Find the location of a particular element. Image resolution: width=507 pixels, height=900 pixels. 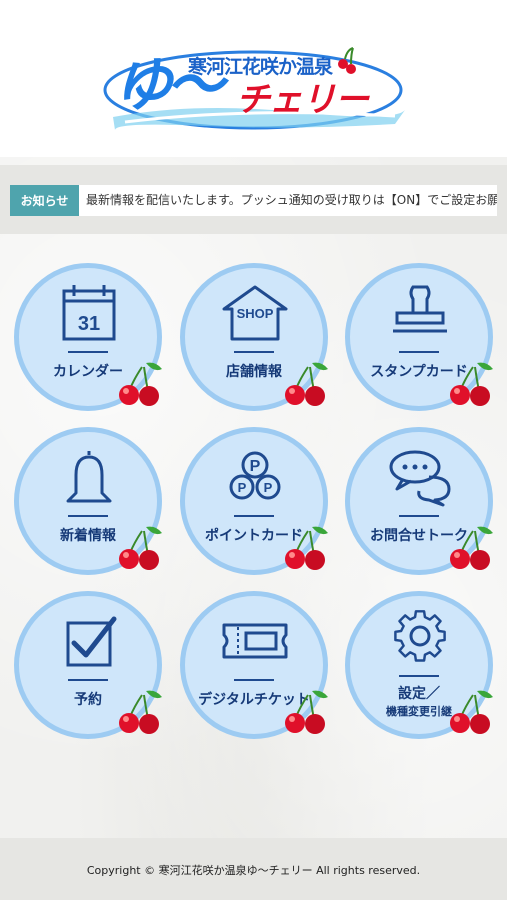

logo-yu-text: ゆ〜 is located at coordinates (169, 85).